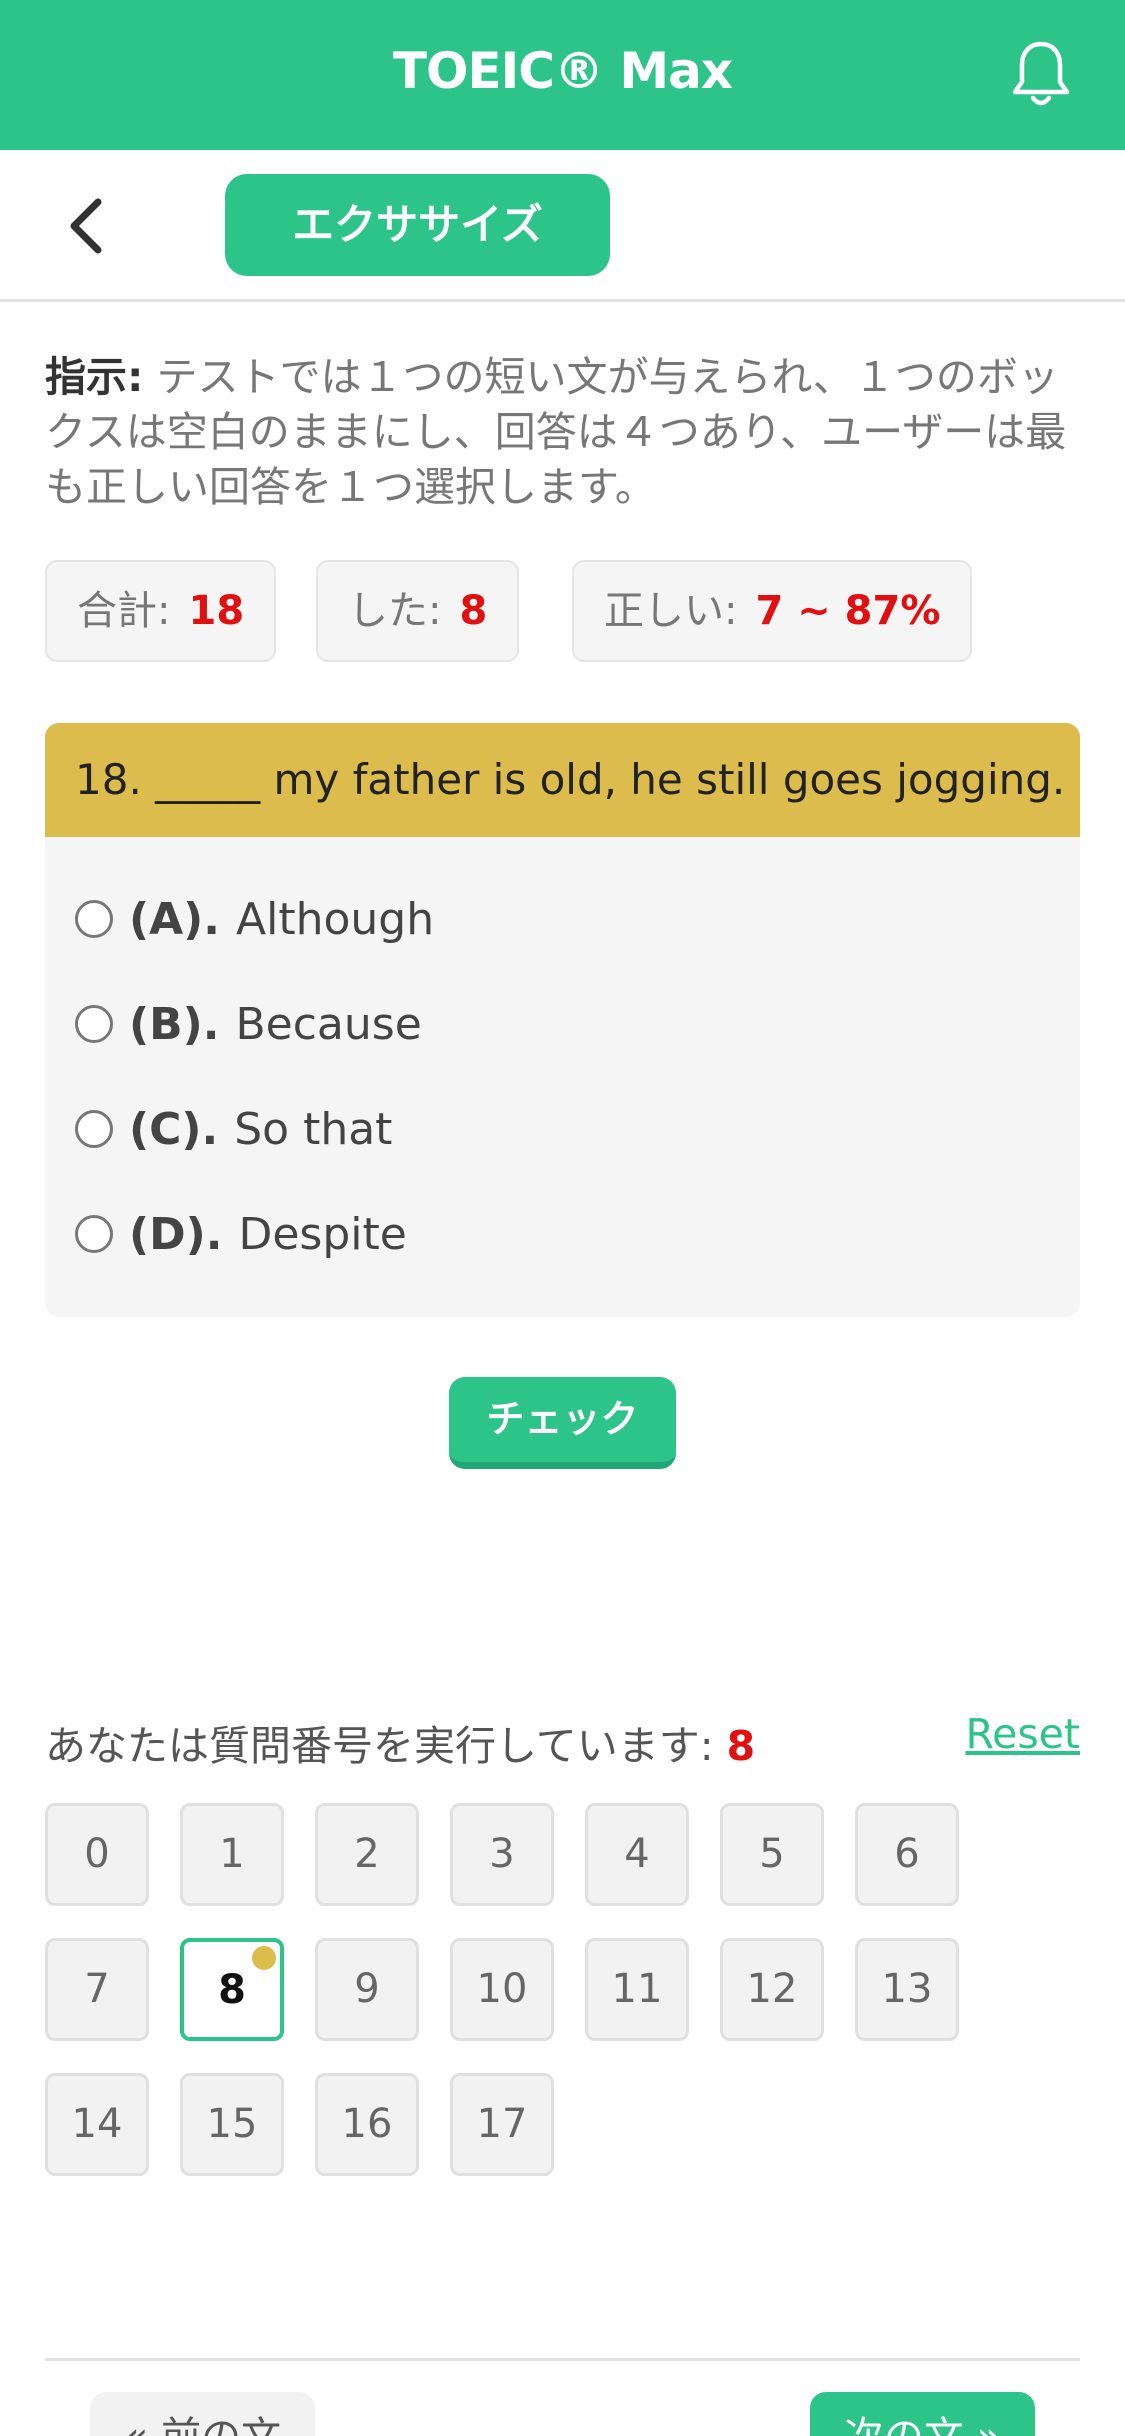 This screenshot has height=2436, width=1125. What do you see at coordinates (264, 1958) in the screenshot?
I see `current-indicator-dot` at bounding box center [264, 1958].